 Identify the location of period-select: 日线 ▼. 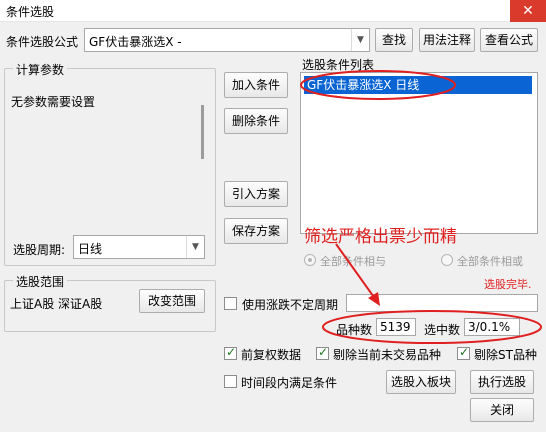
(139, 247).